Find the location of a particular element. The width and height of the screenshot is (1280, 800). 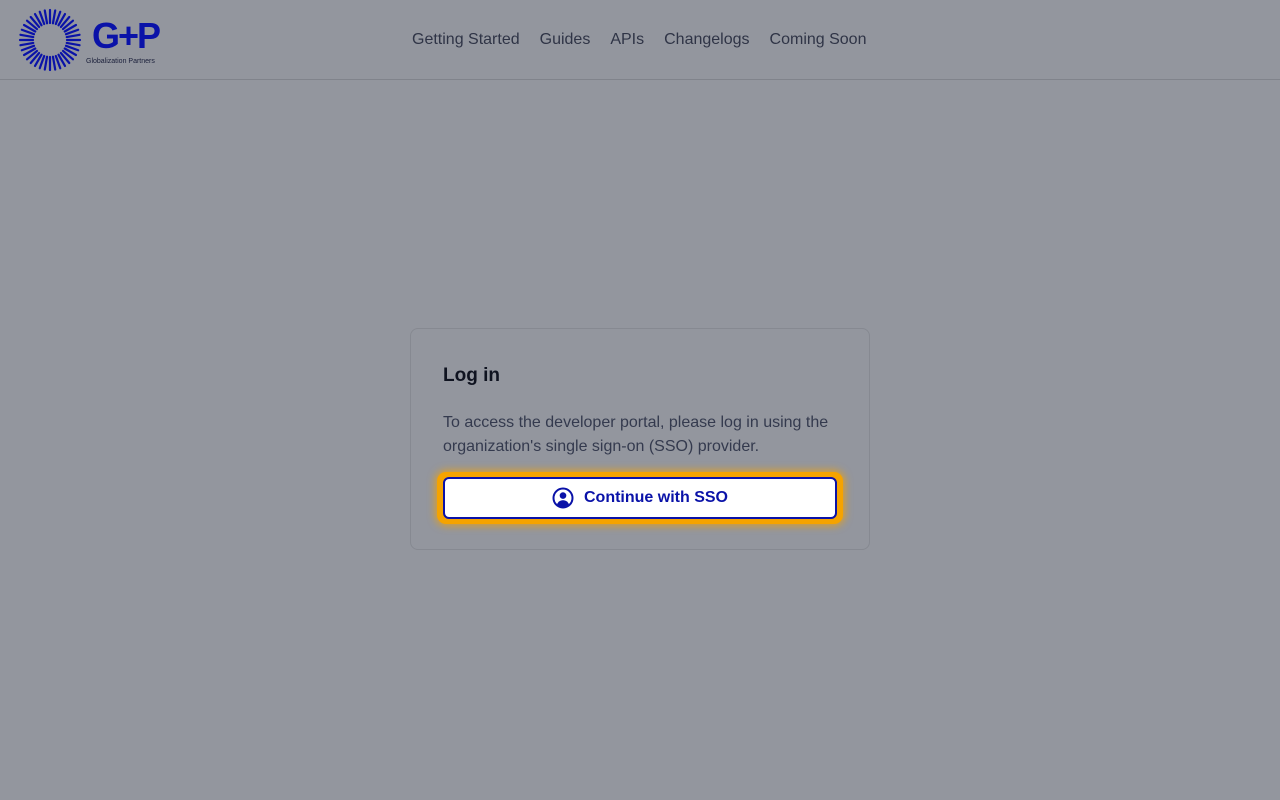

continue-with-sso-button: Continue with SSO is located at coordinates (640, 498).